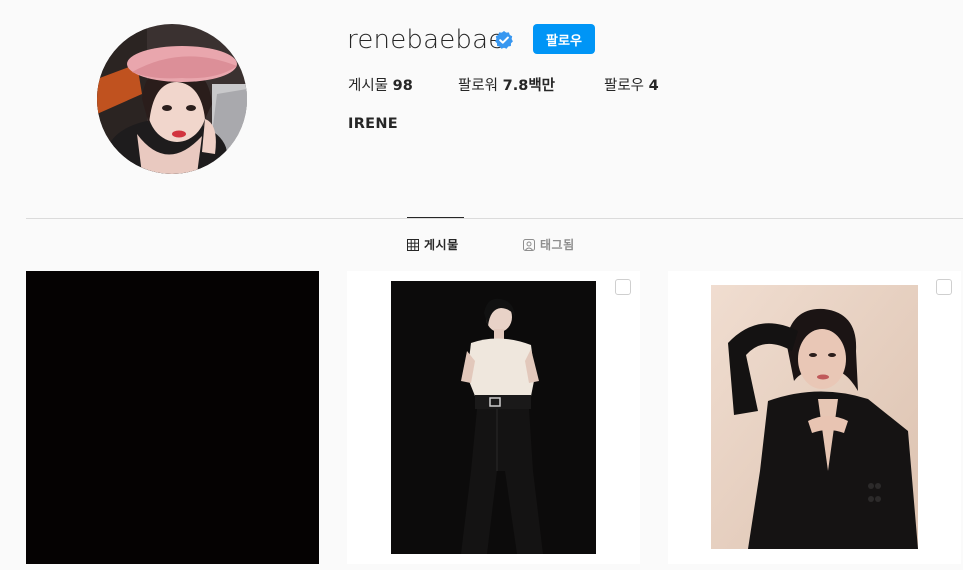  I want to click on tab-posts: 게시물, so click(433, 244).